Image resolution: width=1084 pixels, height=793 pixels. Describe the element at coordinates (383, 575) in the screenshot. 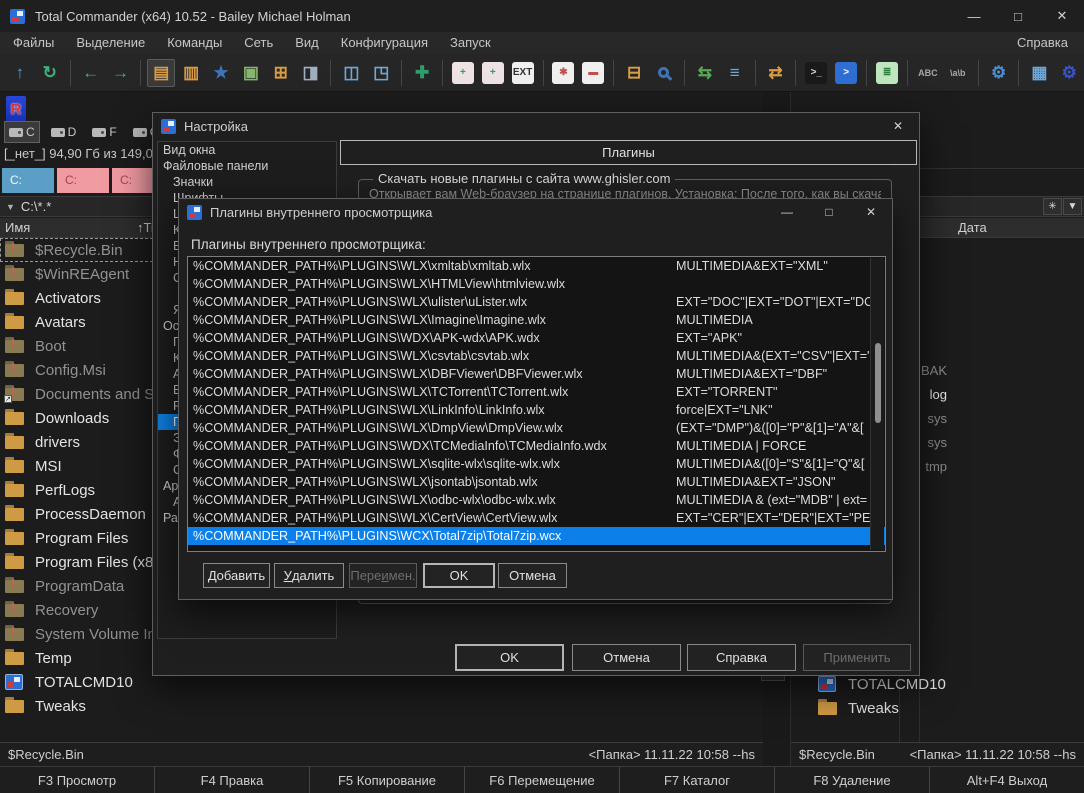

I see `plugins-rename-button: Пере и мен.` at that location.